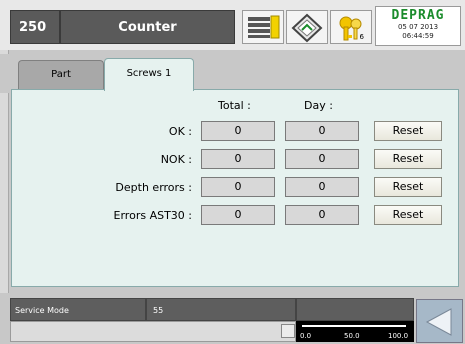  I want to click on menu-list-icon, so click(264, 27).